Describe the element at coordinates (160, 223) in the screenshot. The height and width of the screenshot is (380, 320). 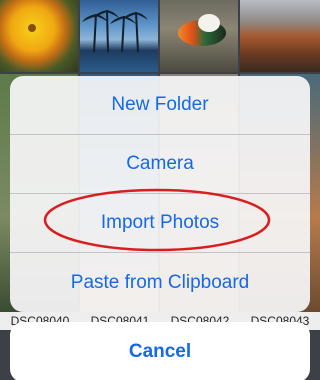
I see `import-photos-button: Import Photos` at that location.